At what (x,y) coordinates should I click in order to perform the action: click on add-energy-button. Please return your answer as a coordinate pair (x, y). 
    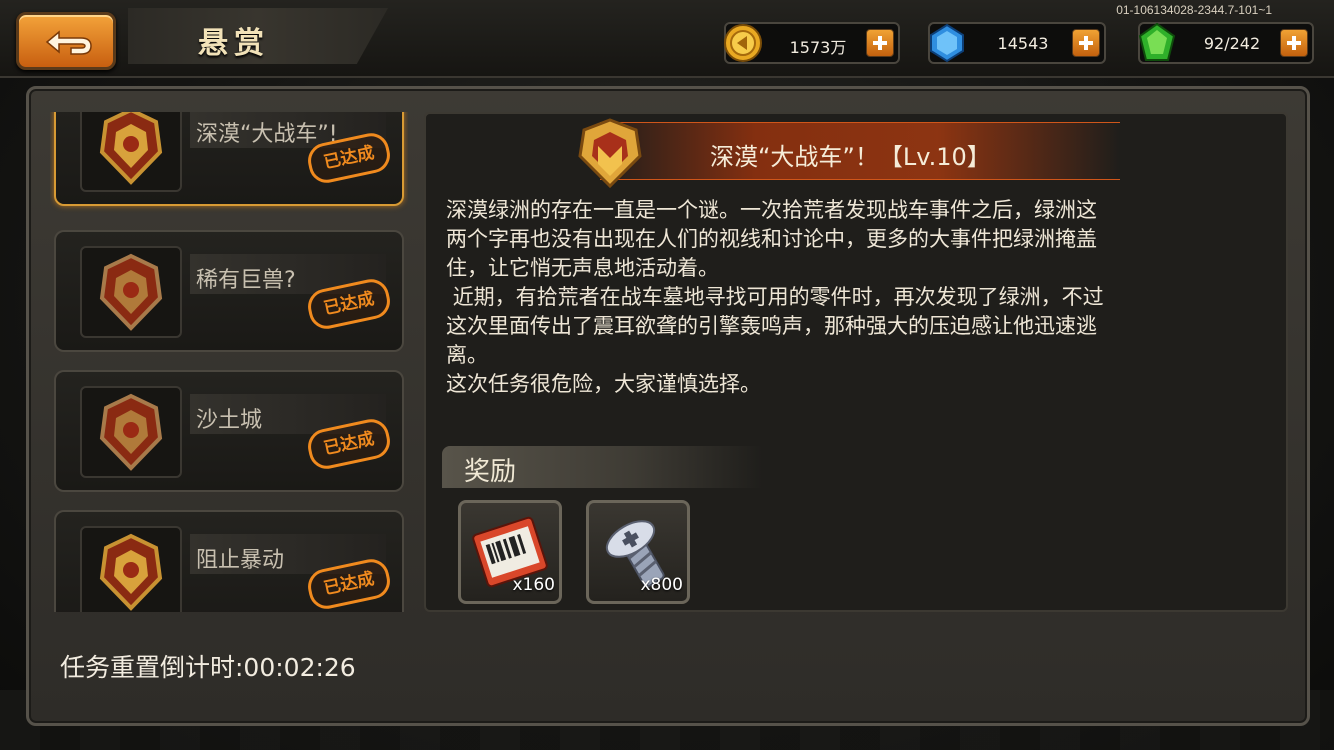
    Looking at the image, I should click on (1294, 43).